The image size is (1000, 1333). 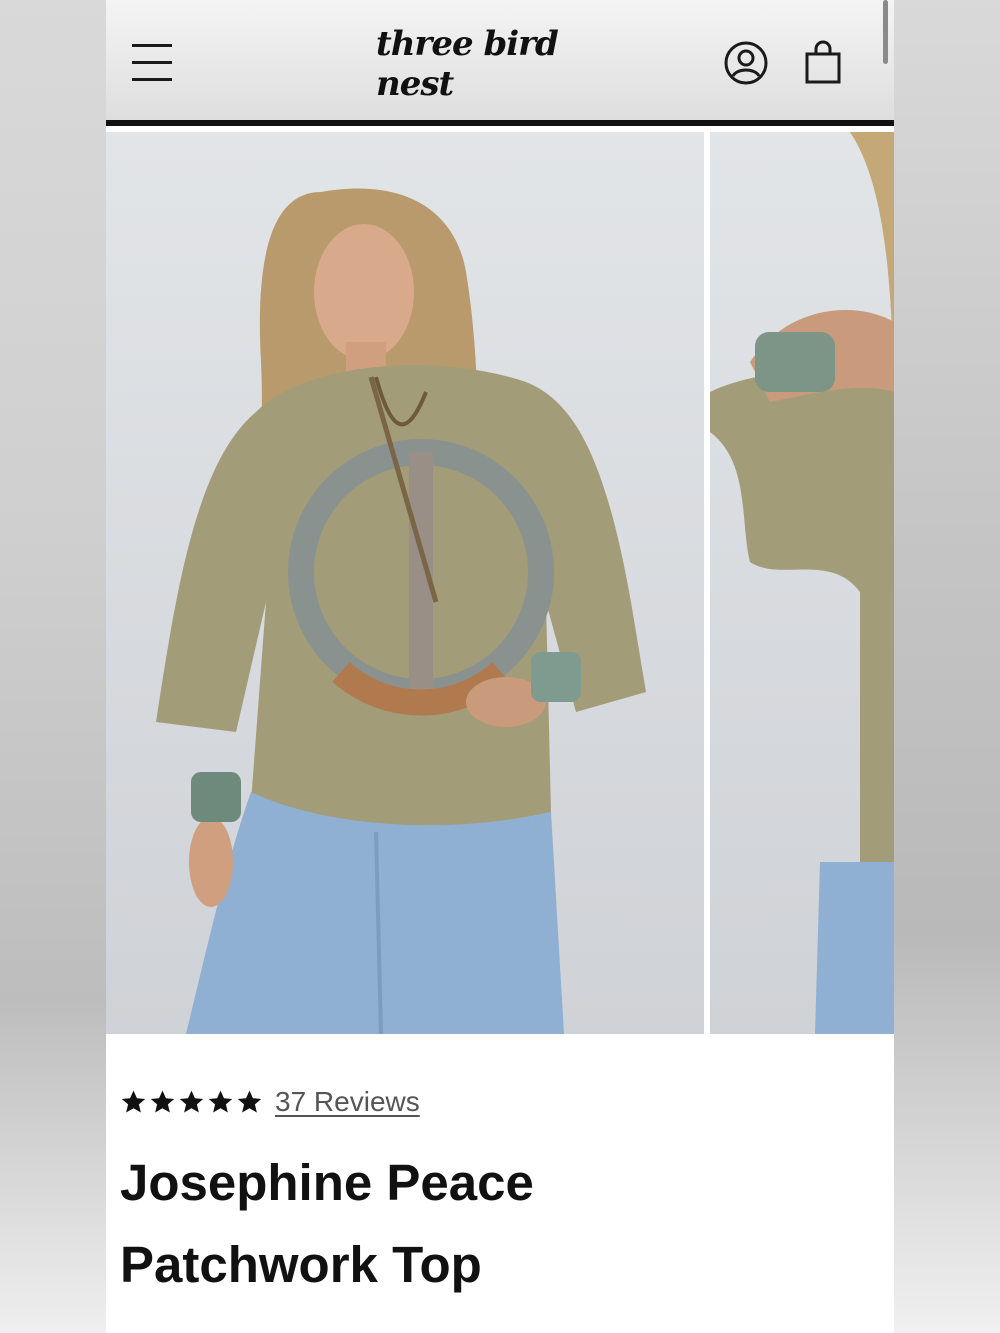 I want to click on site-header: three bird nest, so click(x=500, y=63).